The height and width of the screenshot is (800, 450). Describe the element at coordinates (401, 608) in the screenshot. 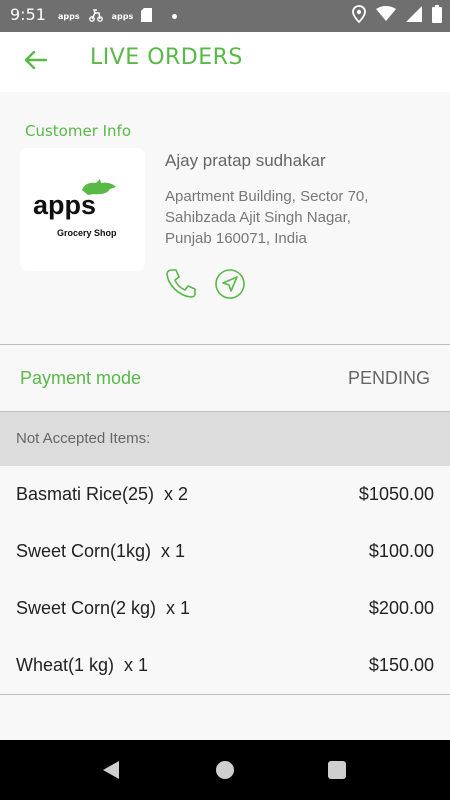

I see `item-price: $200.00` at that location.